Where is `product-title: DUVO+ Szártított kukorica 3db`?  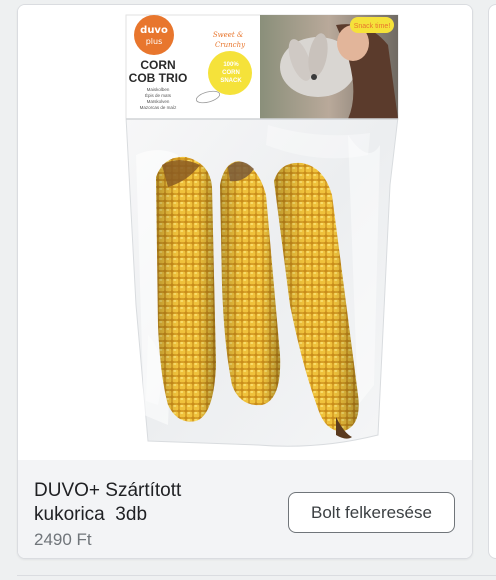 product-title: DUVO+ Szártított kukorica 3db is located at coordinates (159, 503).